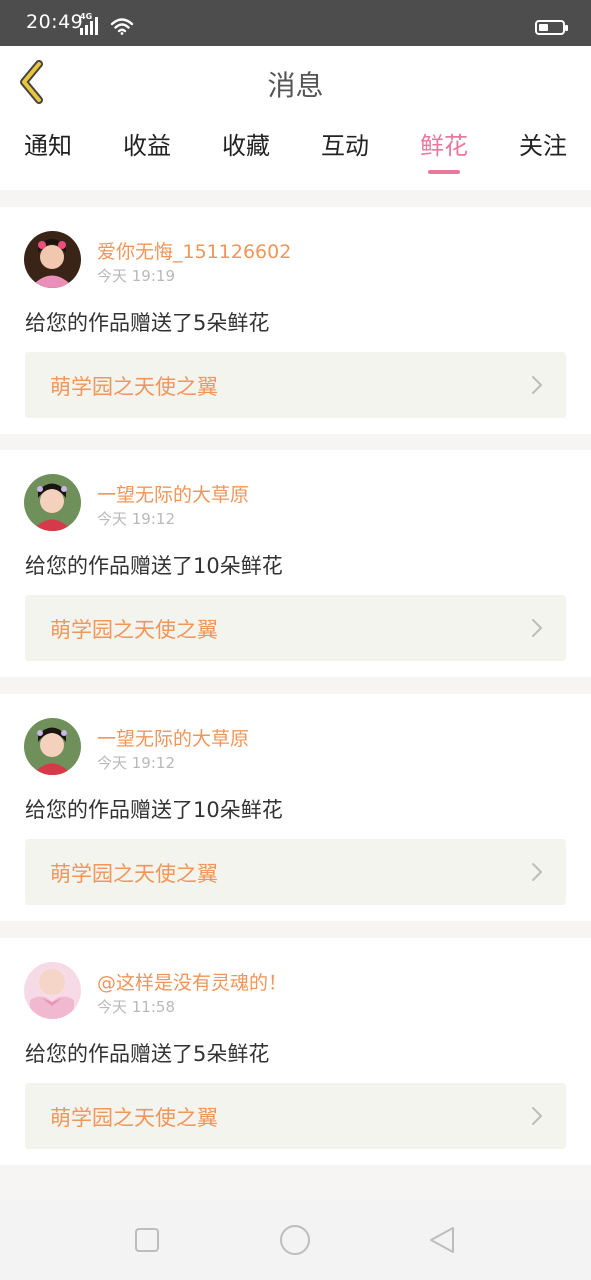  What do you see at coordinates (48, 146) in the screenshot?
I see `tab-label: 通知` at bounding box center [48, 146].